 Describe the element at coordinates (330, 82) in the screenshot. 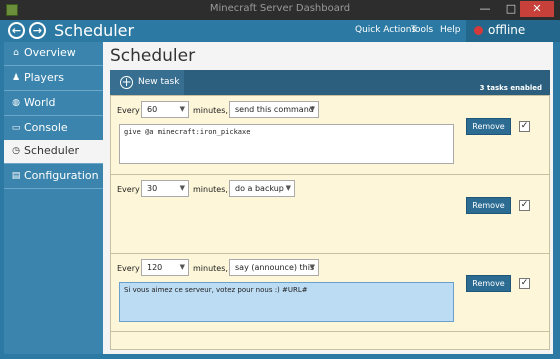

I see `task-toolbar: + New task 3 tasks enabled` at that location.